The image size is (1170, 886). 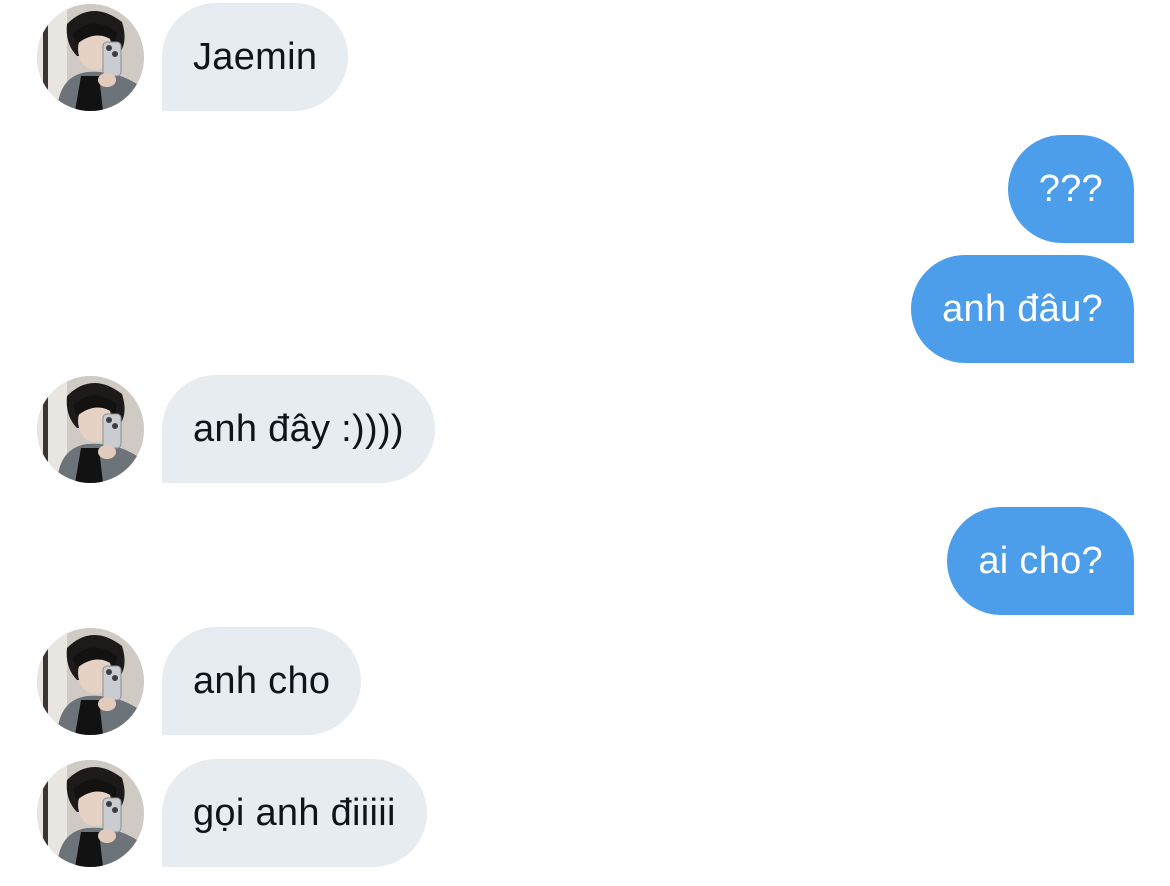 I want to click on message-row-received: anh đây :)))), so click(x=585, y=429).